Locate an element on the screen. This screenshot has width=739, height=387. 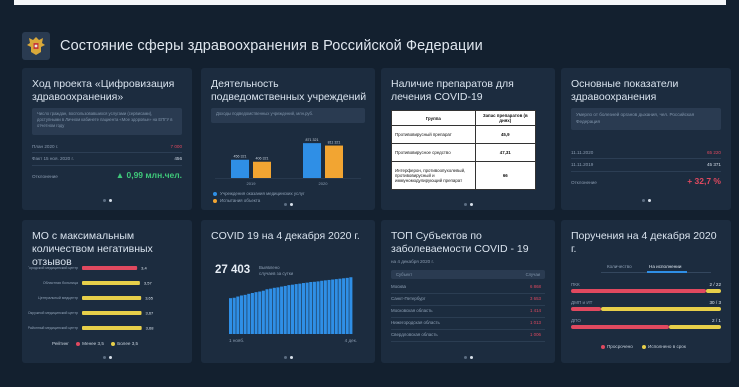
table-row: Москва 6 868 is located at coordinates (468, 288).